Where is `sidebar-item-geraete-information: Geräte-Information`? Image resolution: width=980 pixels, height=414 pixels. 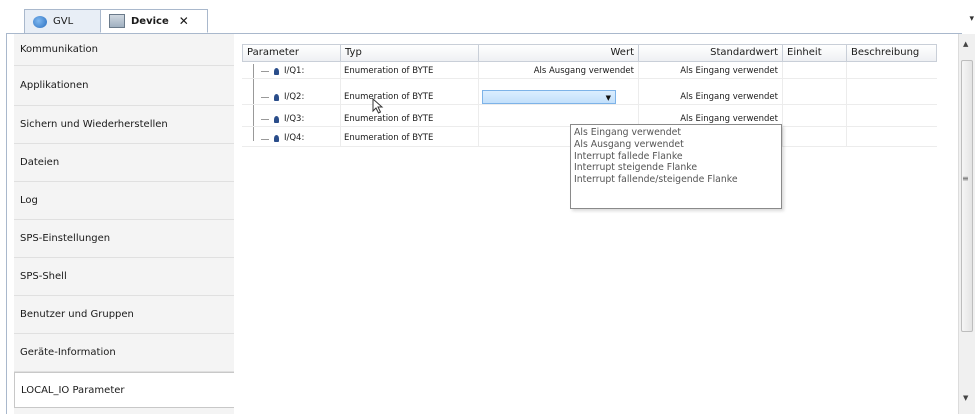 sidebar-item-geraete-information: Geräte-Information is located at coordinates (124, 353).